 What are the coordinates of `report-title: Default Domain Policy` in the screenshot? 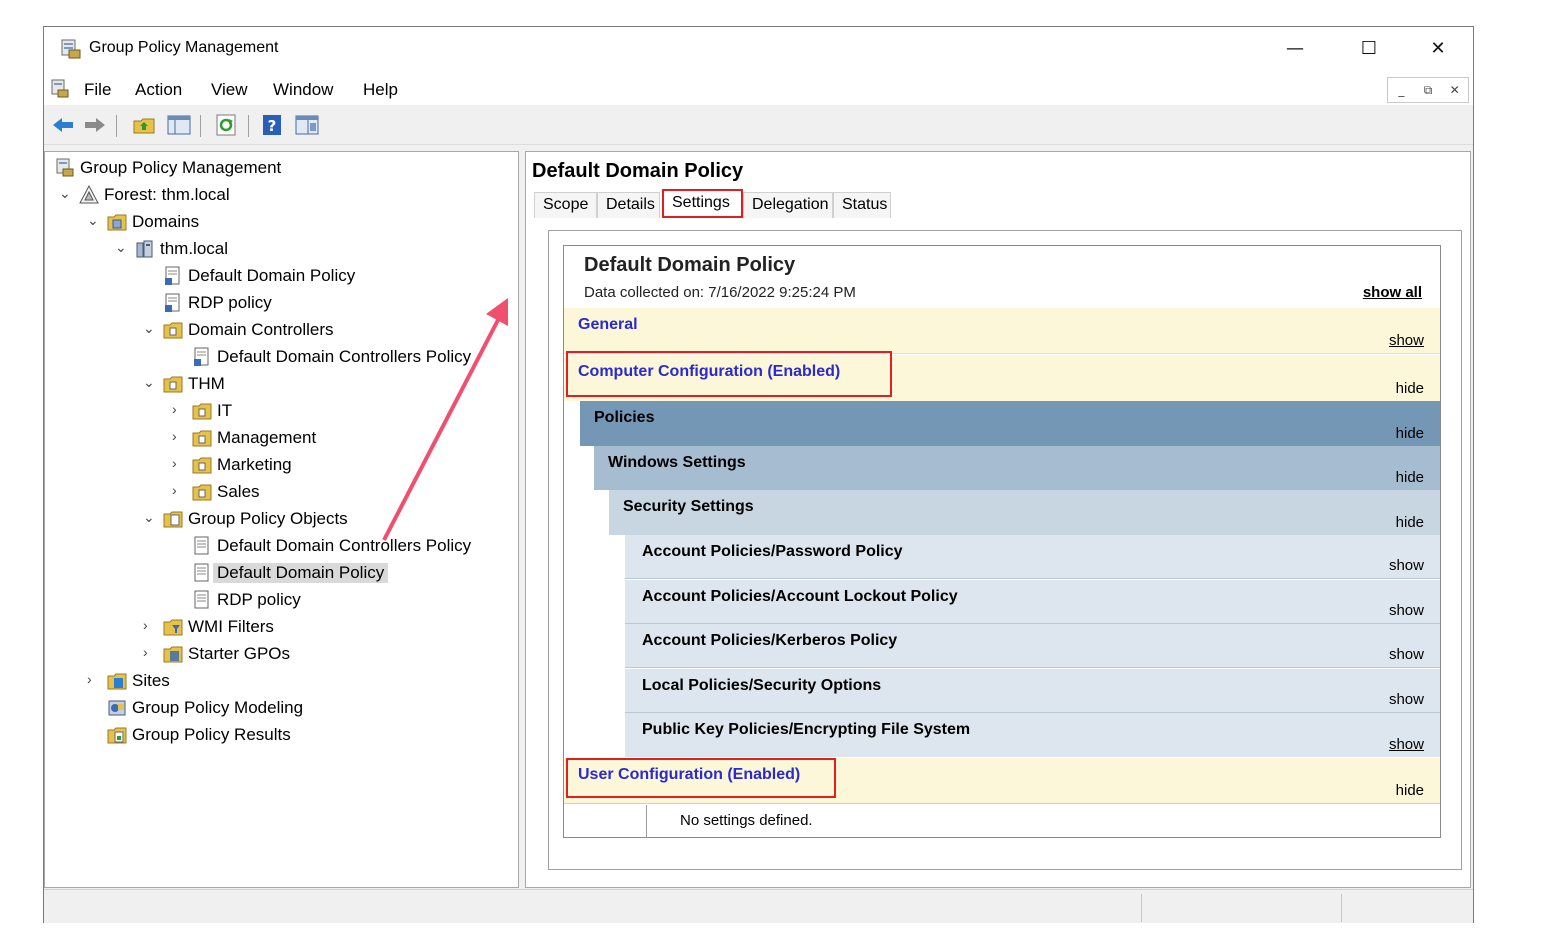 It's located at (690, 265).